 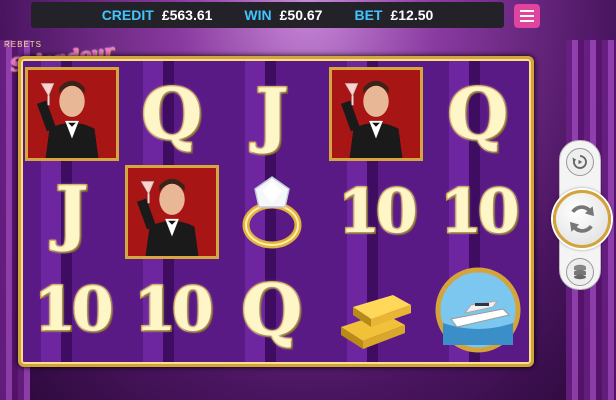 I want to click on stake-button, so click(x=580, y=272).